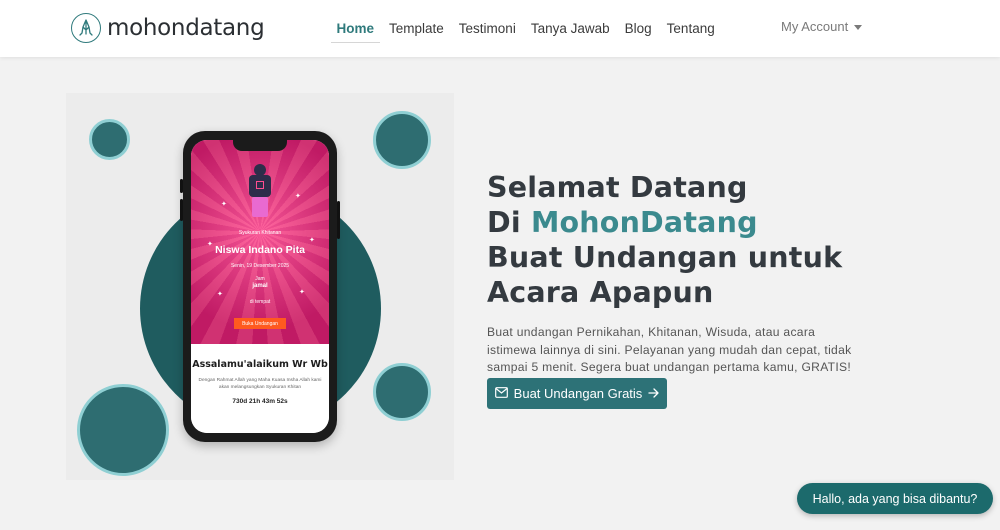  What do you see at coordinates (338, 220) in the screenshot?
I see `phone-power-button` at bounding box center [338, 220].